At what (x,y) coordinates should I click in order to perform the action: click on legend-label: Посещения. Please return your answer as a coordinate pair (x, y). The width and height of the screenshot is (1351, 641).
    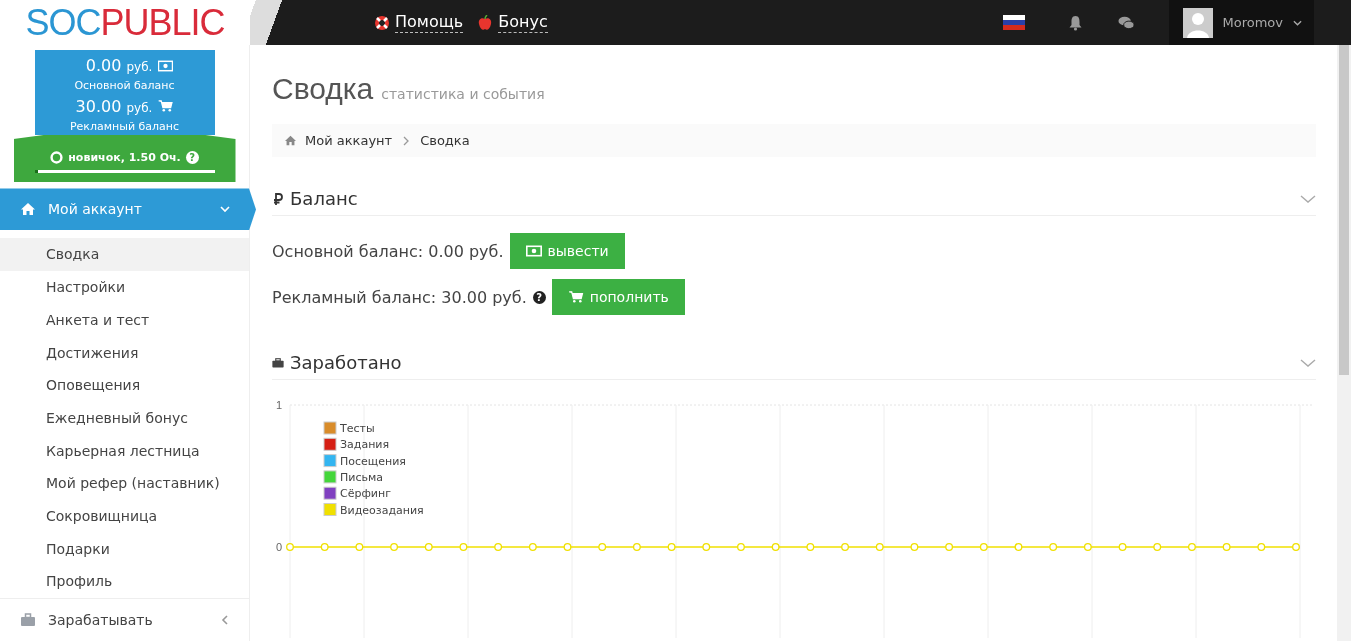
    Looking at the image, I should click on (373, 461).